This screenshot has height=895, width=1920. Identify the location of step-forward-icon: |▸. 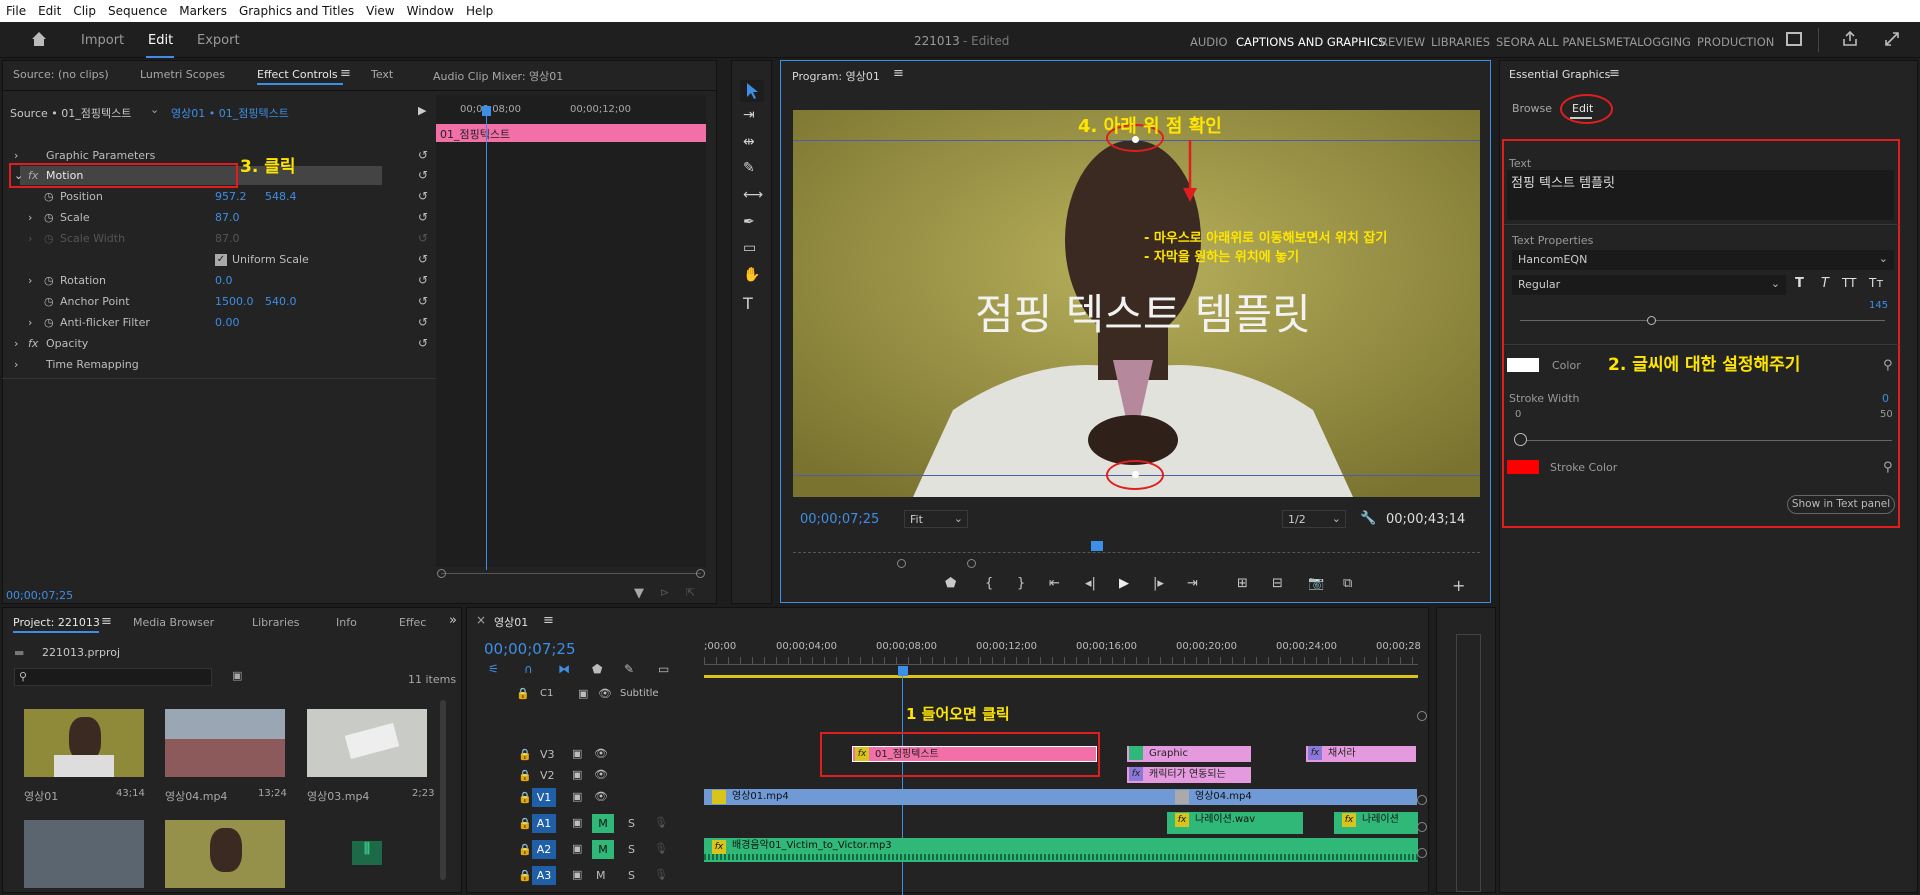
(1158, 583).